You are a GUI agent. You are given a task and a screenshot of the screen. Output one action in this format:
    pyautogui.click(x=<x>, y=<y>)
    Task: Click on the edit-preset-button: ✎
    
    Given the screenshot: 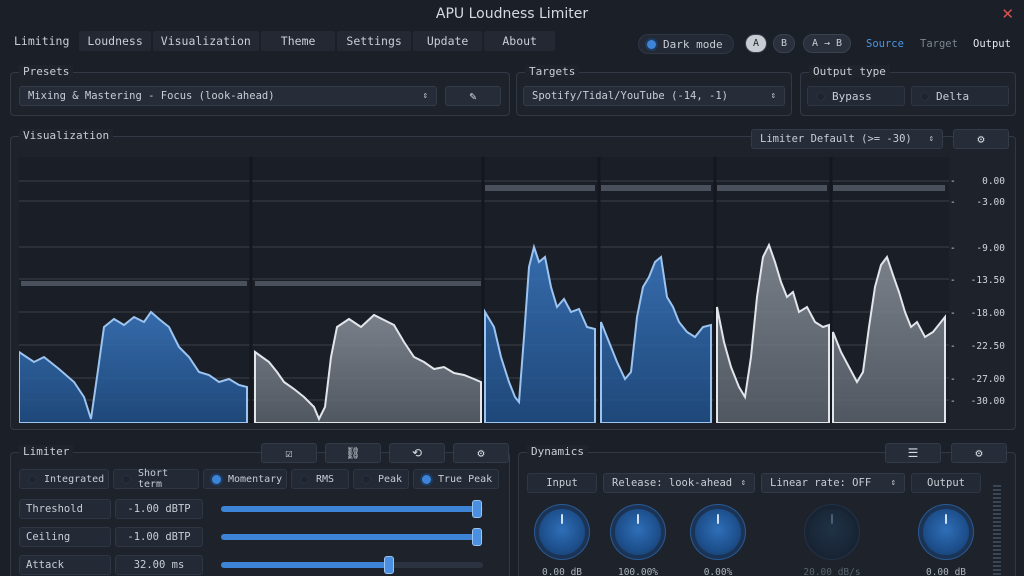 What is the action you would take?
    pyautogui.click(x=473, y=96)
    